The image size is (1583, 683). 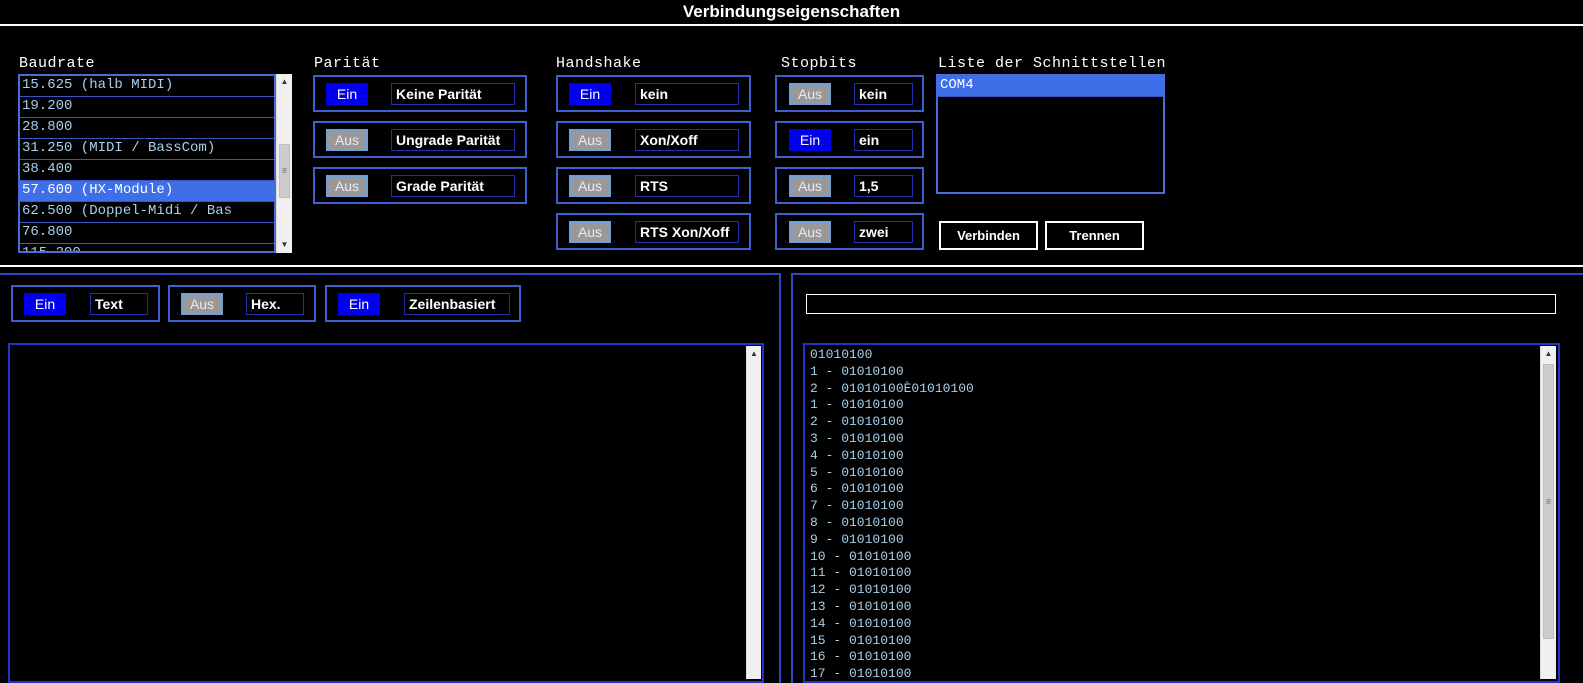 I want to click on paritaet-label: Parität, so click(x=347, y=63).